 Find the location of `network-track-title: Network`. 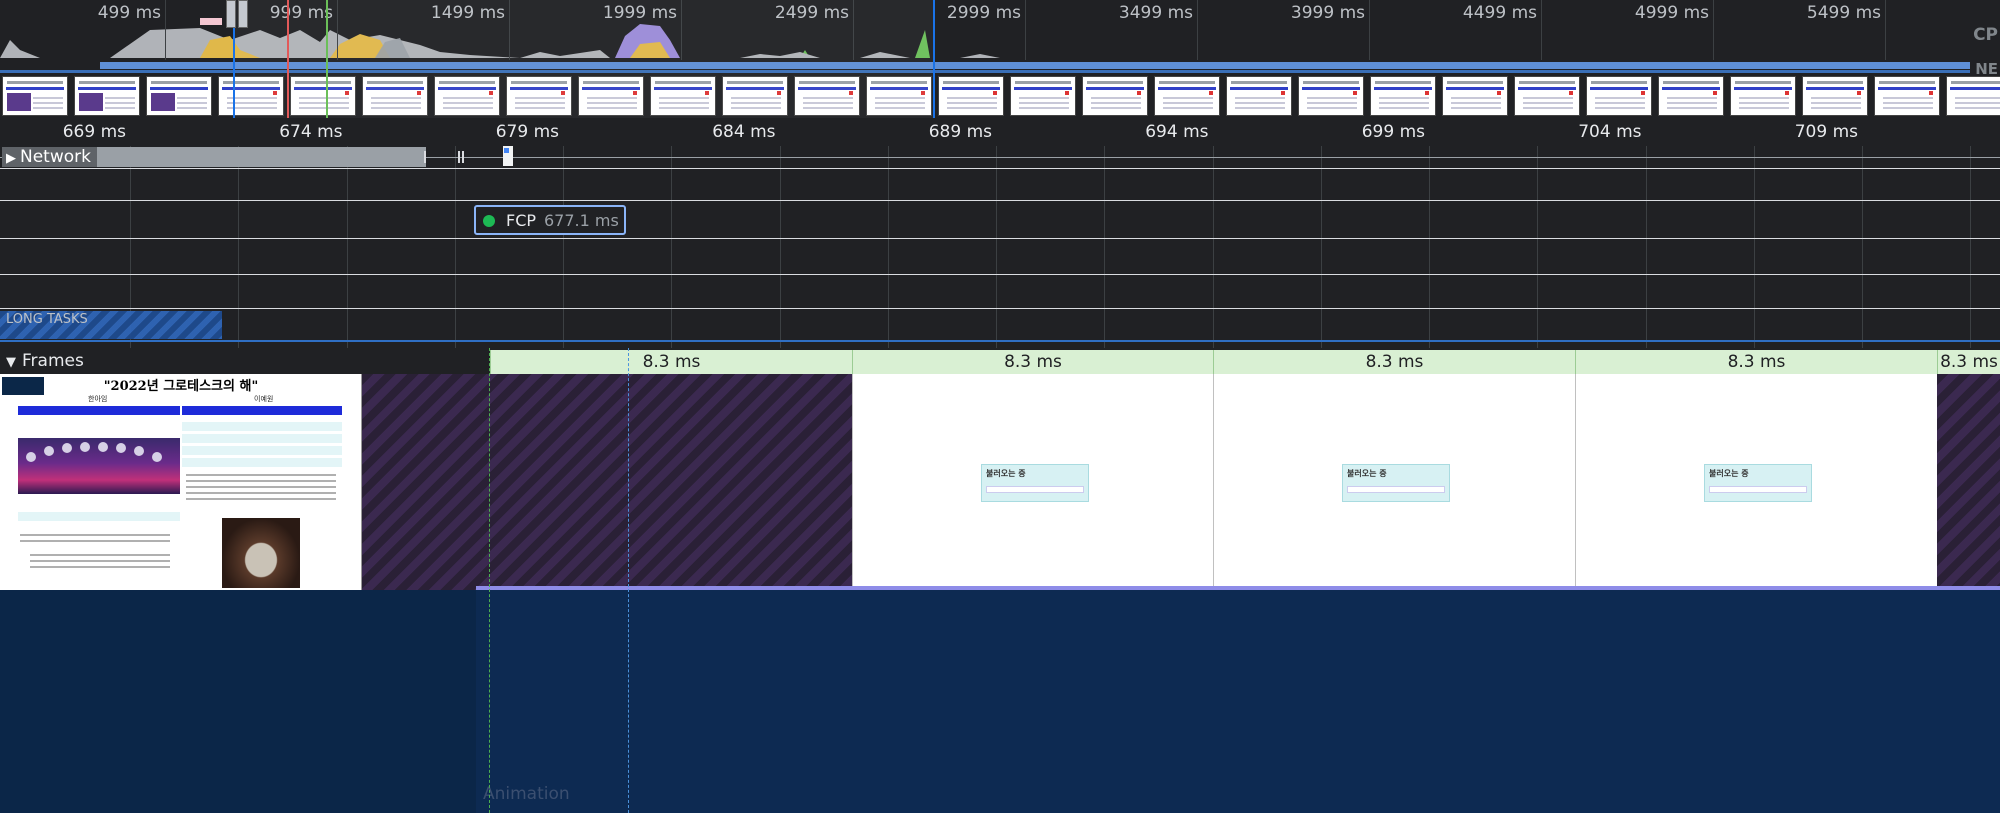

network-track-title: Network is located at coordinates (55, 157).